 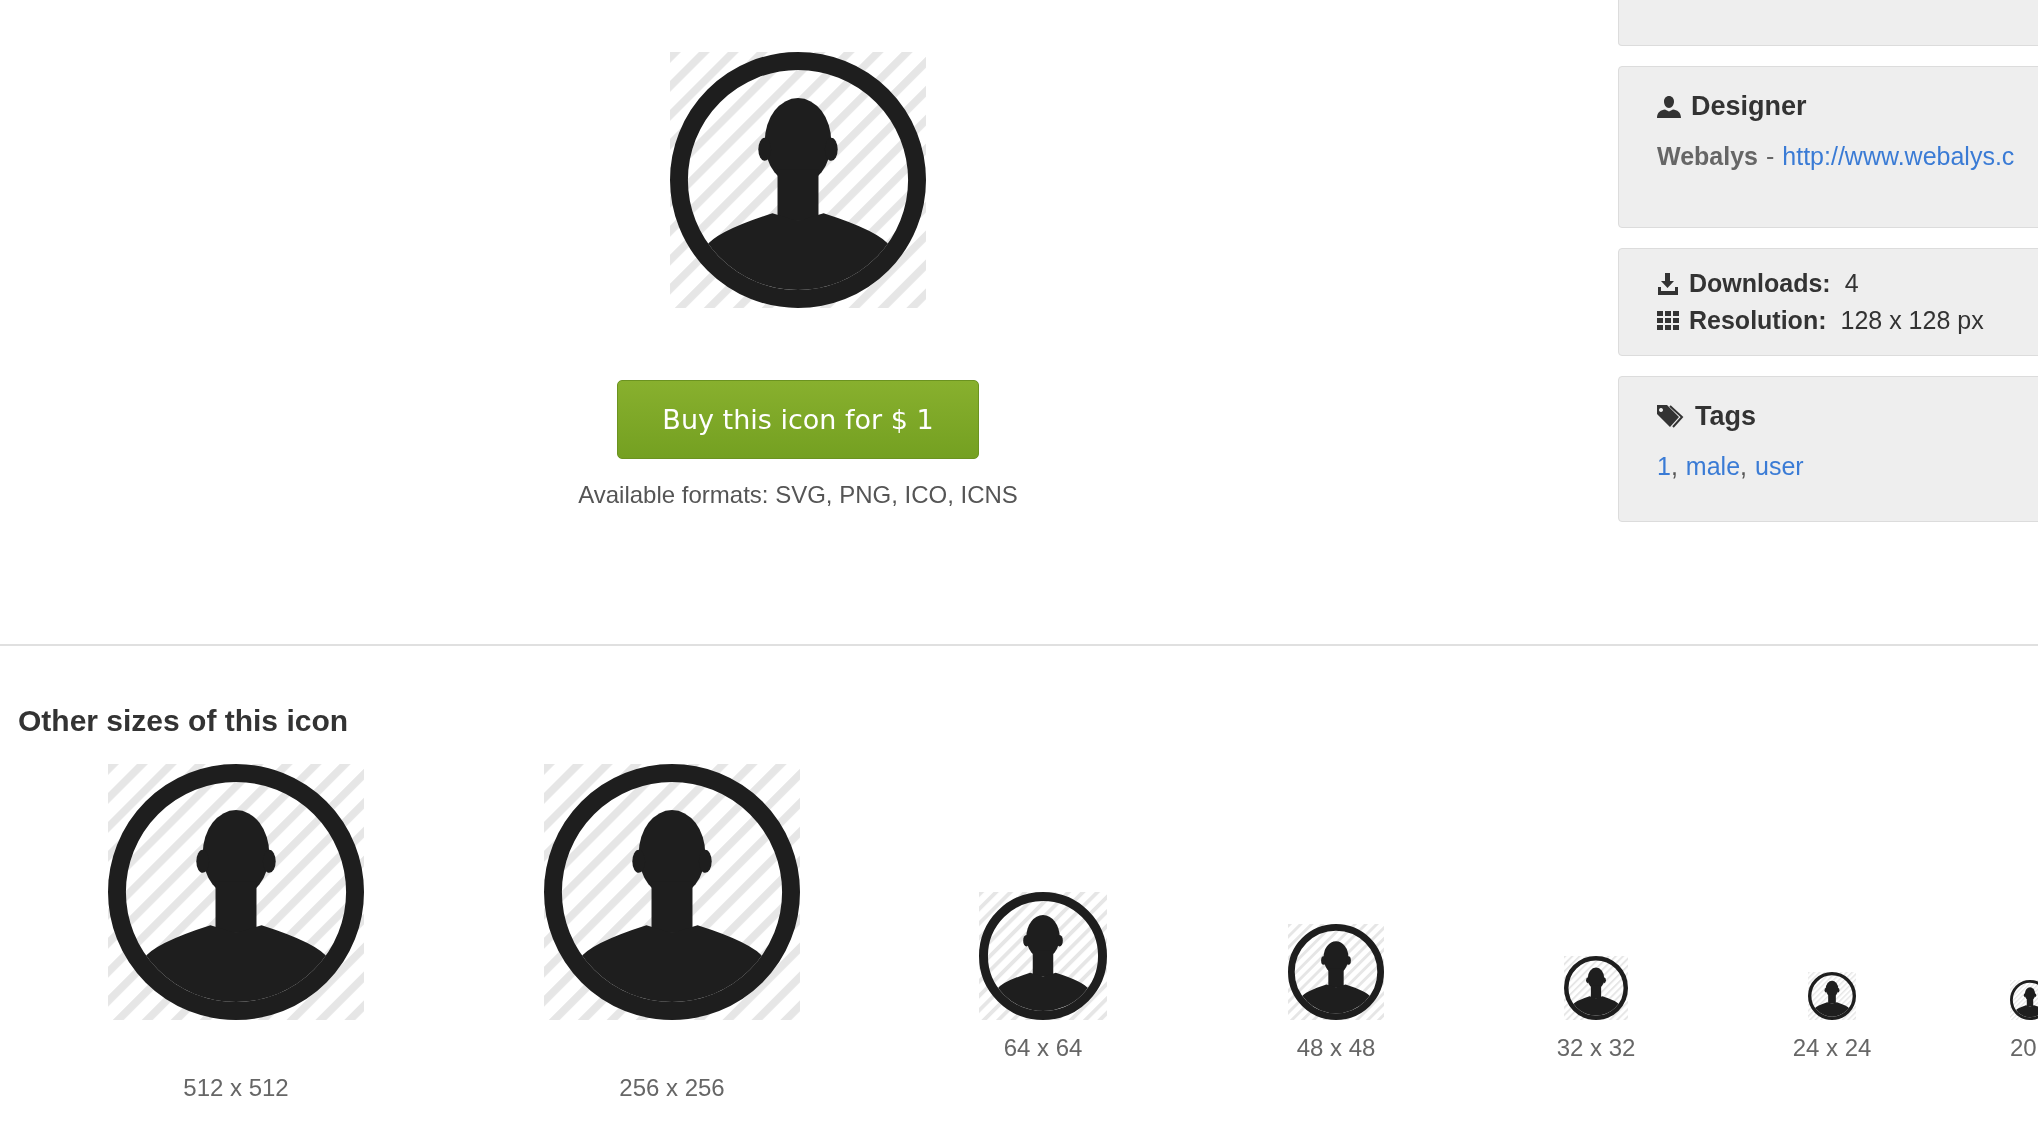 What do you see at coordinates (1671, 416) in the screenshot?
I see `tags-icon` at bounding box center [1671, 416].